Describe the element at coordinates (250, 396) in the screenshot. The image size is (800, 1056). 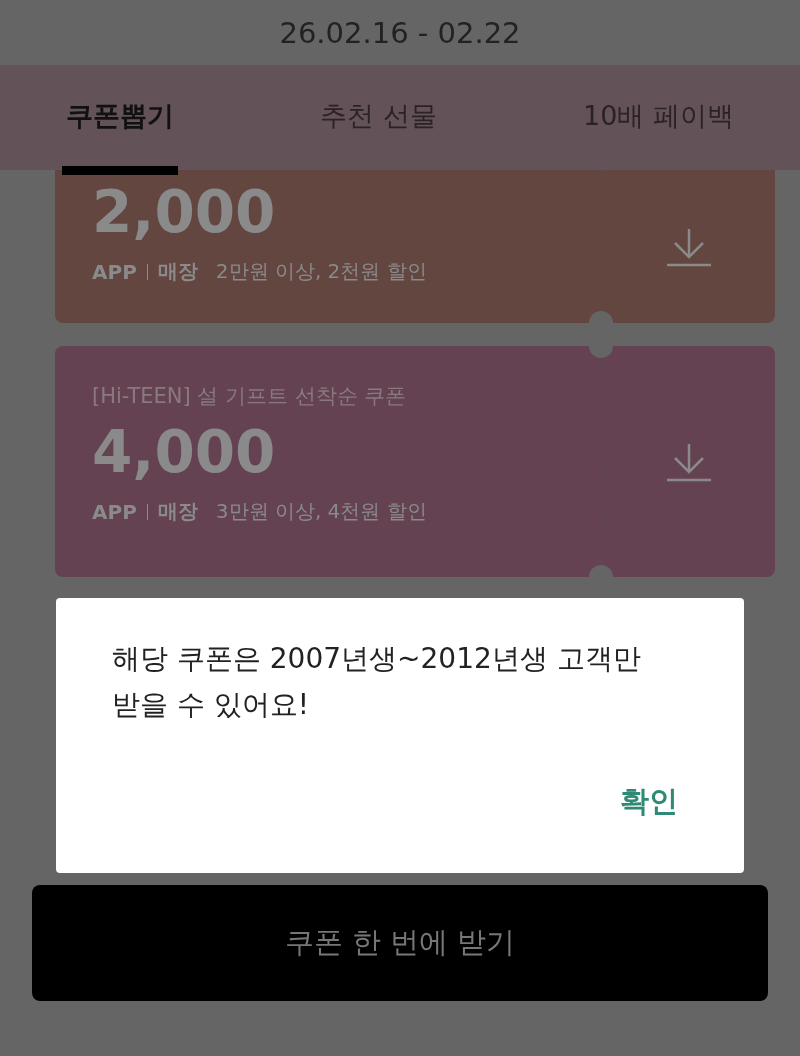
I see `coupon-title: [Hi-TEEN] 설 기프트 선착순 쿠폰` at that location.